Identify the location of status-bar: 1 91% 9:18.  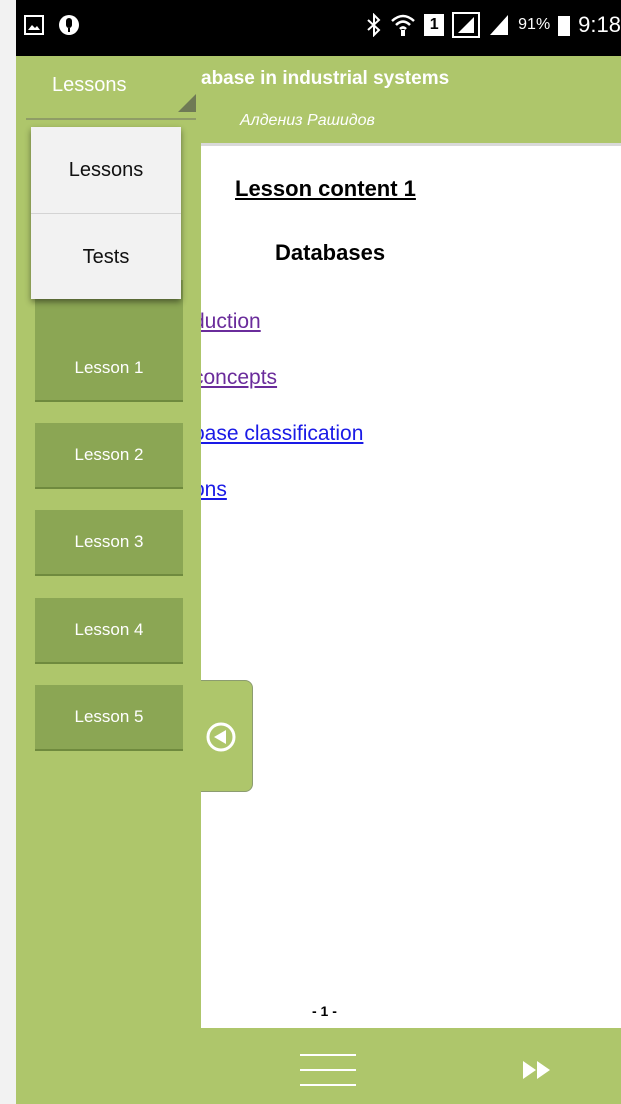
(318, 28).